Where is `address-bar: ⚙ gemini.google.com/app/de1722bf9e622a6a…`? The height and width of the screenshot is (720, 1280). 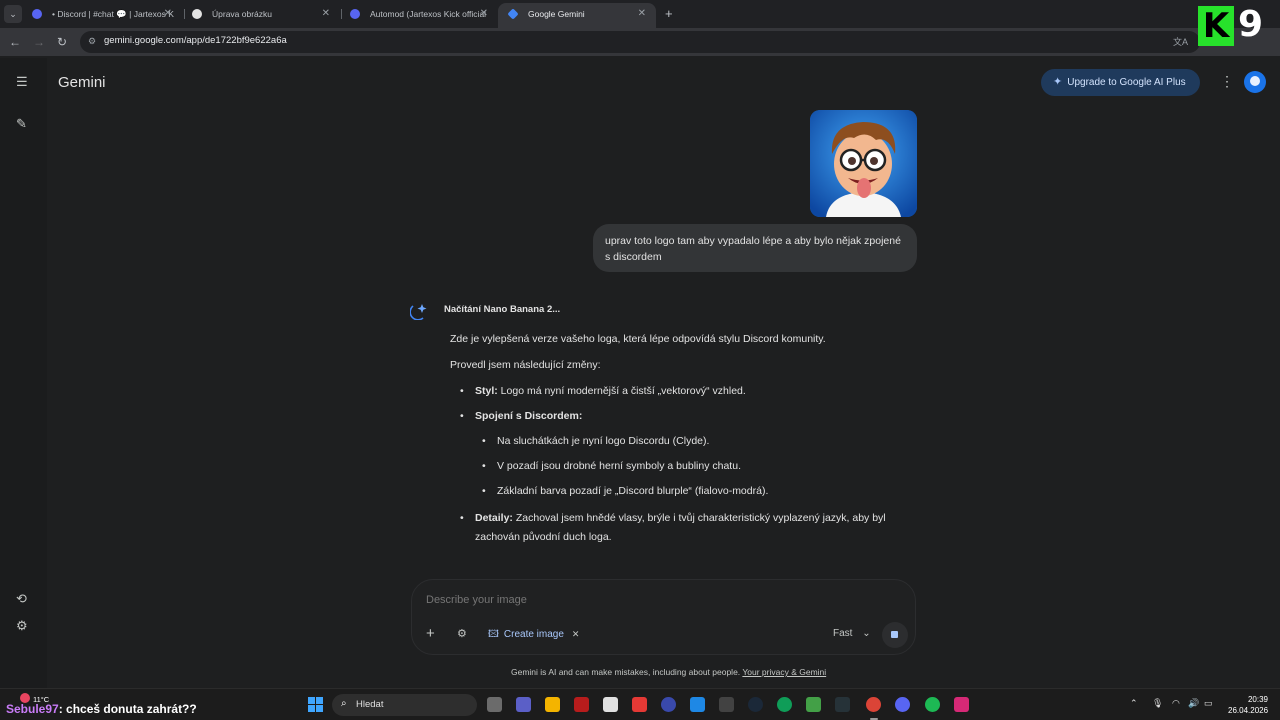
address-bar: ⚙ gemini.google.com/app/de1722bf9e622a6a… is located at coordinates (640, 42).